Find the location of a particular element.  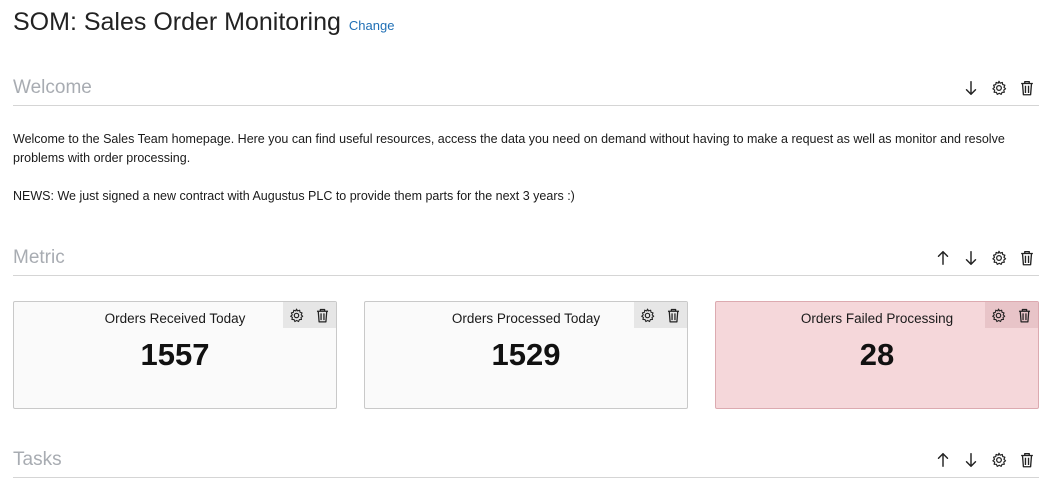

metric-card-orders-processed: Orders Processed Today 1529 is located at coordinates (526, 355).